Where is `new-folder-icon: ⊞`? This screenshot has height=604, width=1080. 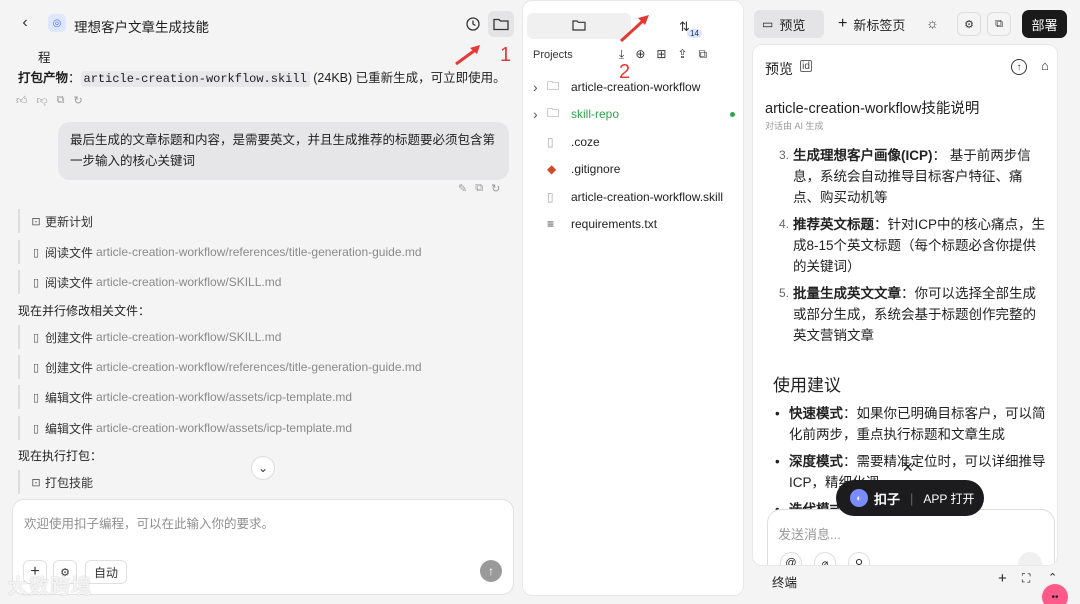 new-folder-icon: ⊞ is located at coordinates (661, 54).